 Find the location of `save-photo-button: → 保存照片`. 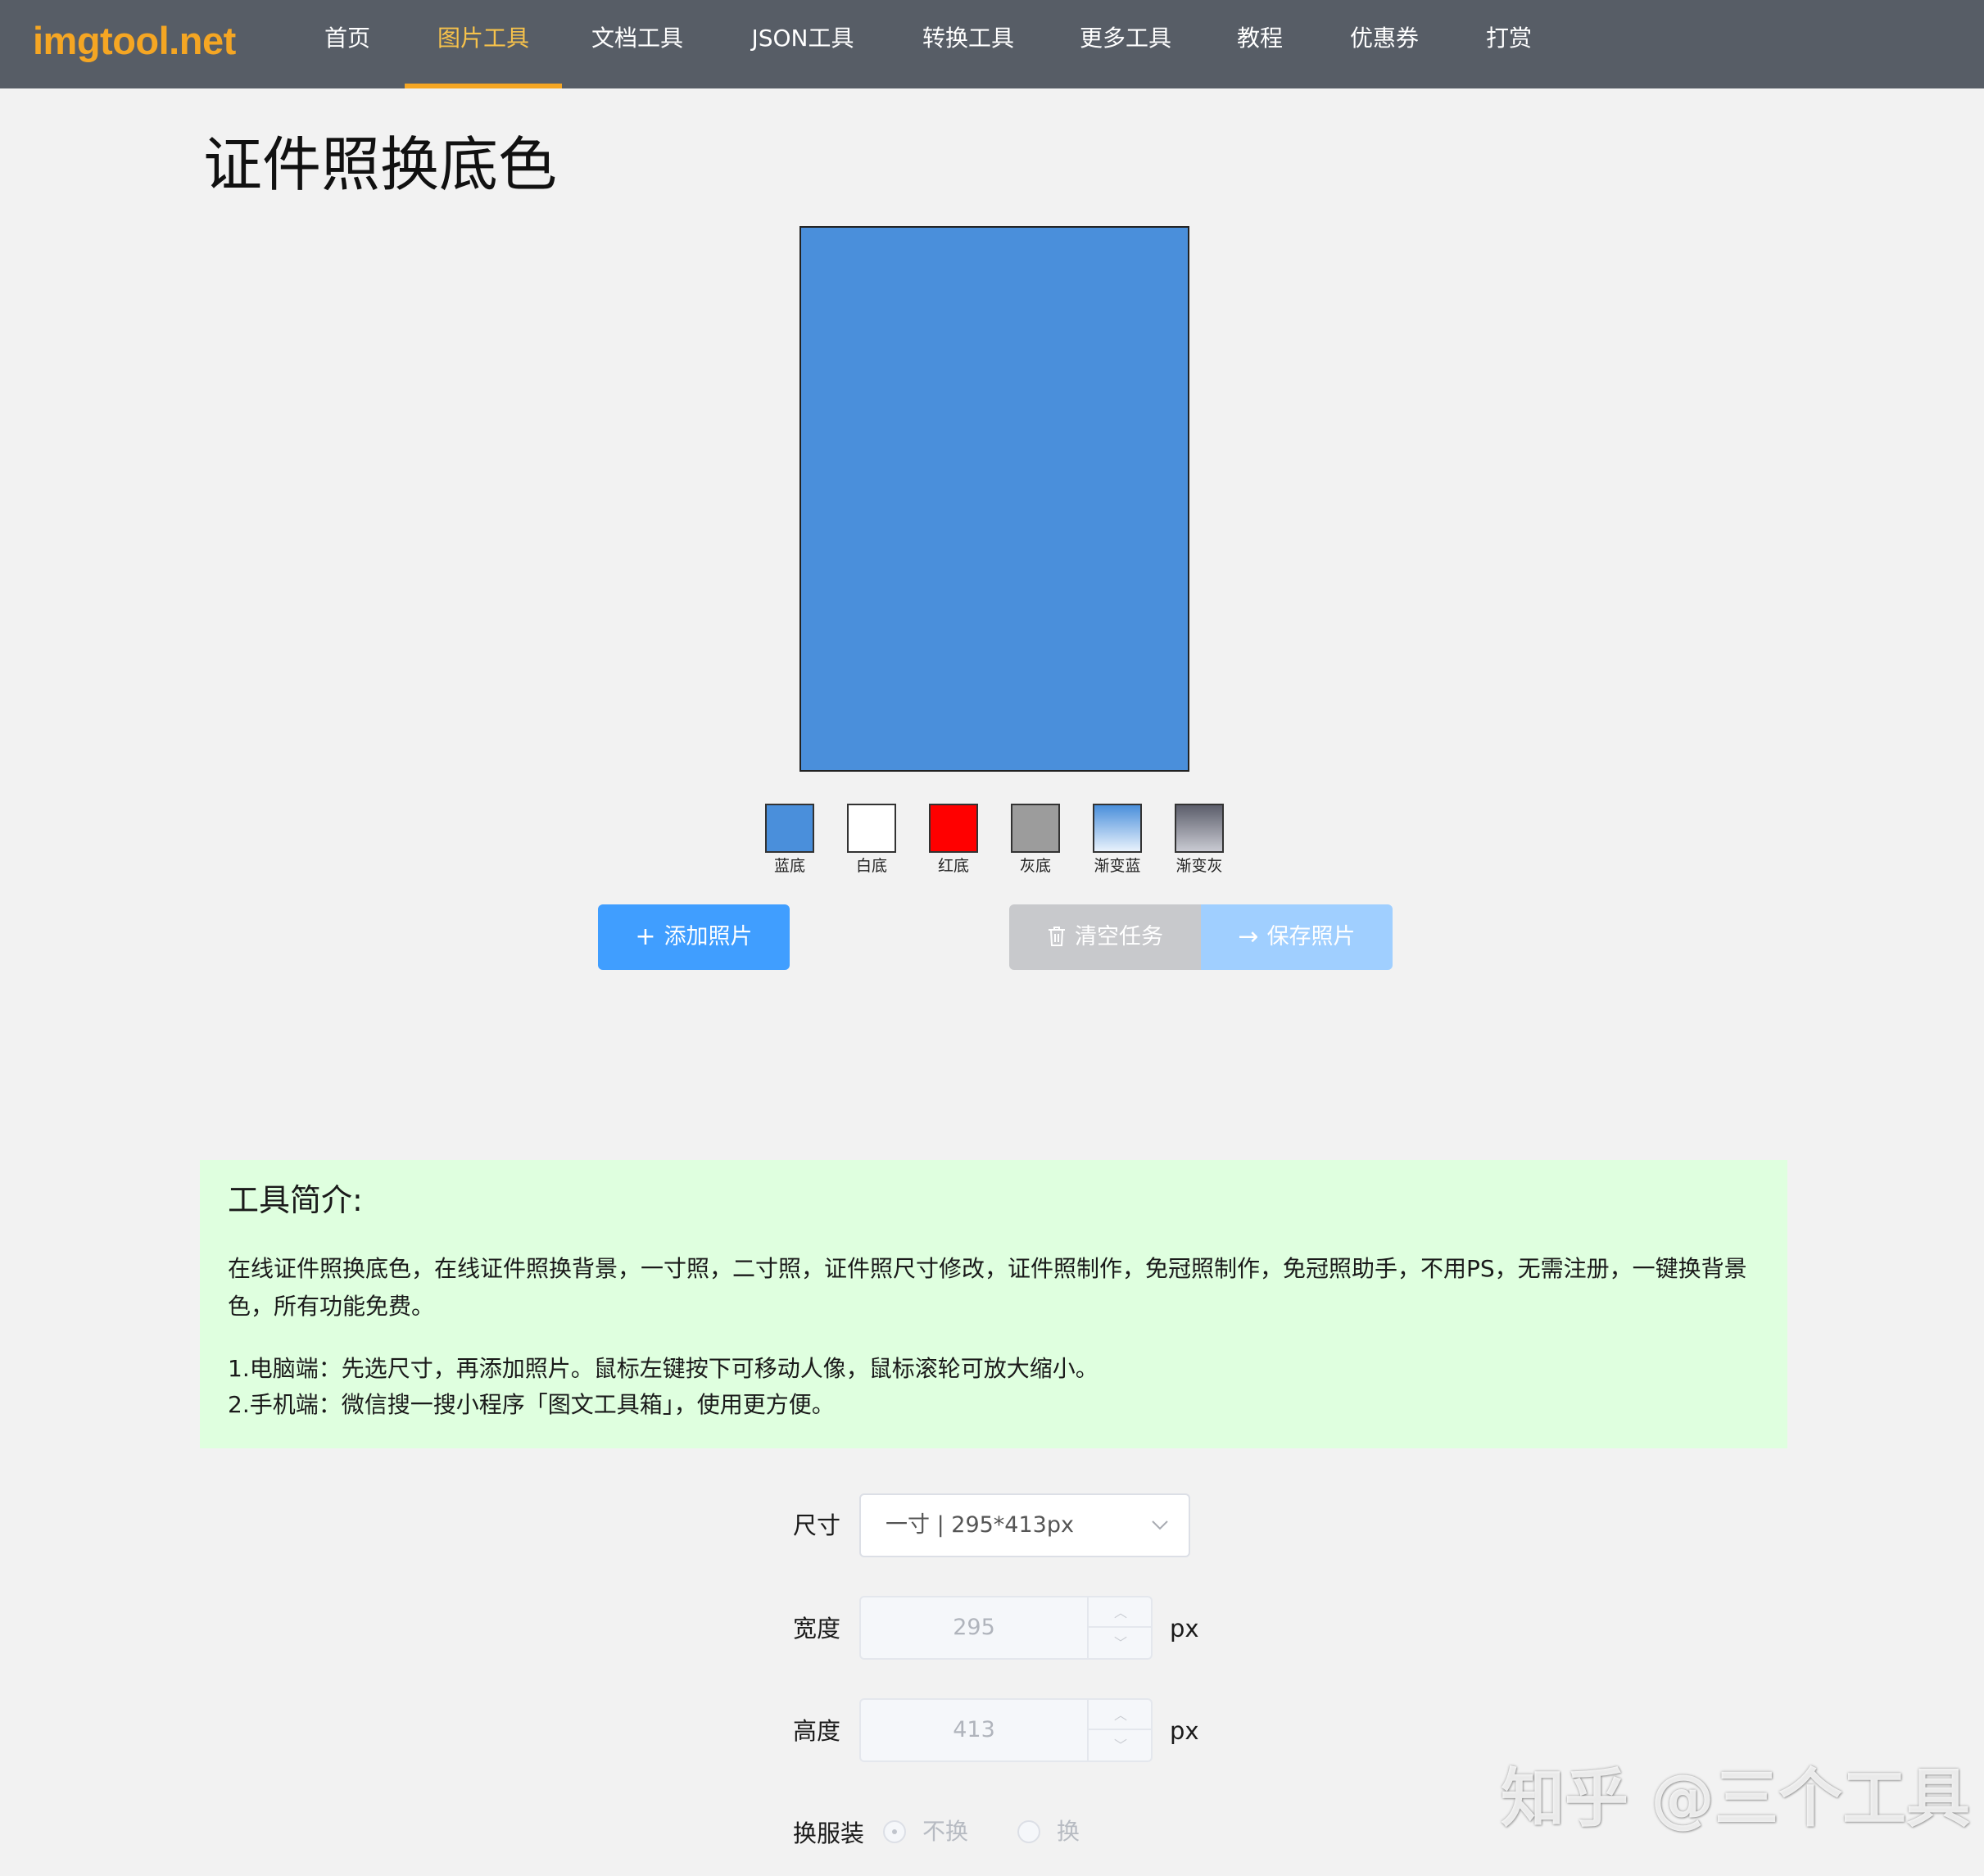

save-photo-button: → 保存照片 is located at coordinates (1297, 937).